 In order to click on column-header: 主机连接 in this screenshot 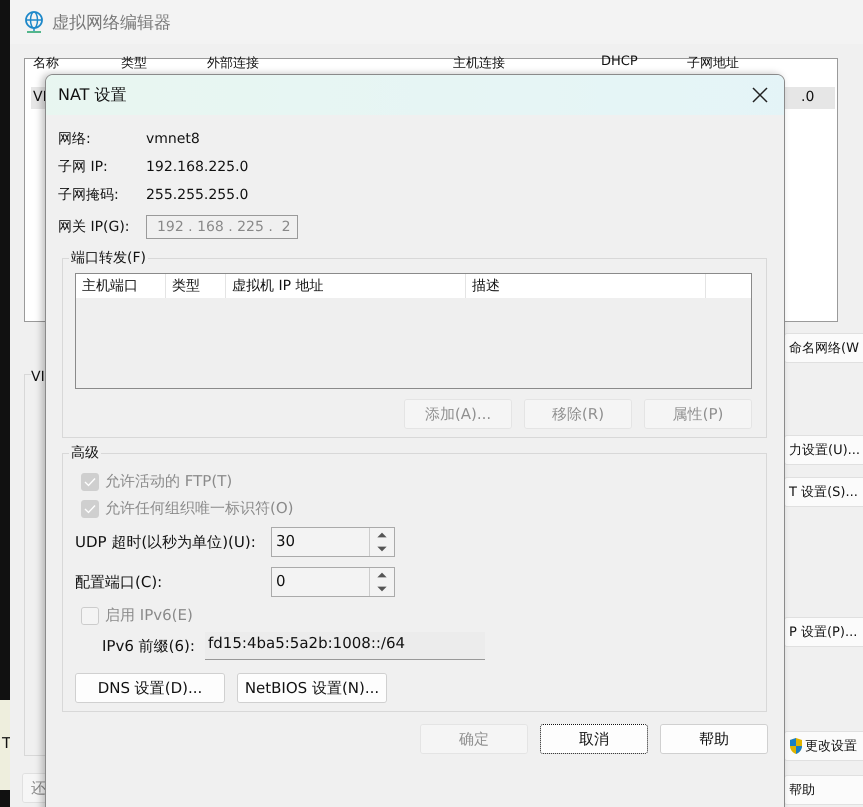, I will do `click(479, 63)`.